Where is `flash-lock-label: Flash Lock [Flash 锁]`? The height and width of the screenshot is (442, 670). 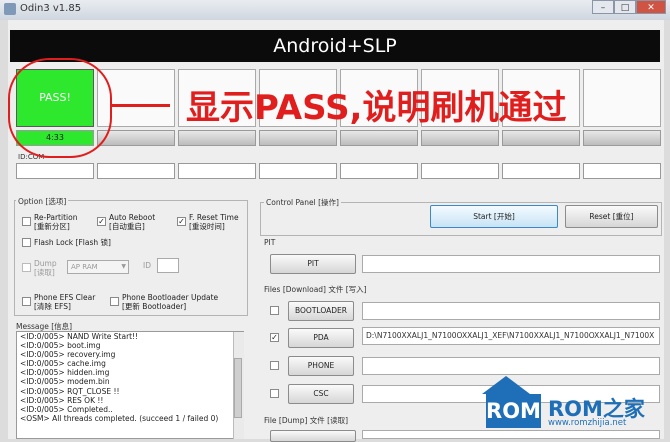 flash-lock-label: Flash Lock [Flash 锁] is located at coordinates (72, 242).